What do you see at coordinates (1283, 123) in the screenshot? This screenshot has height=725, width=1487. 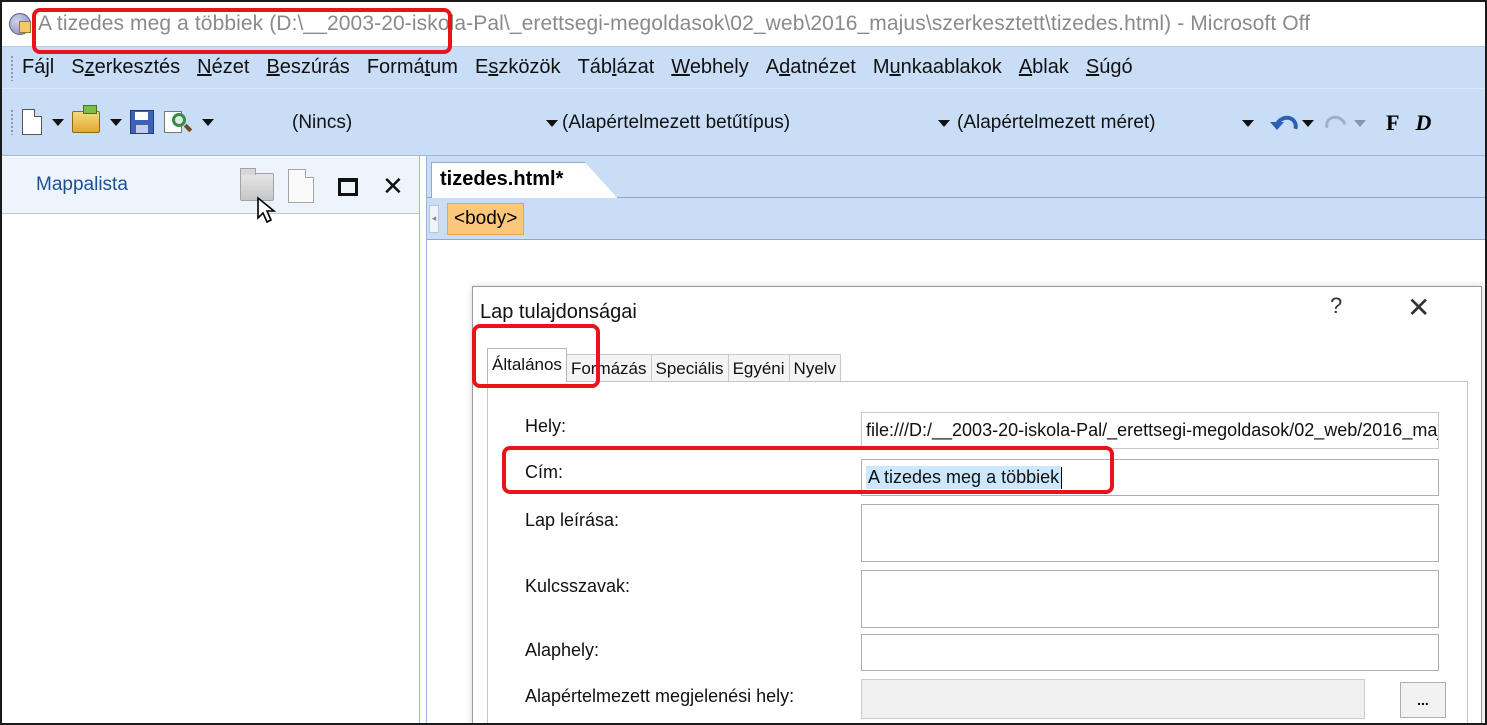 I see `undo-icon` at bounding box center [1283, 123].